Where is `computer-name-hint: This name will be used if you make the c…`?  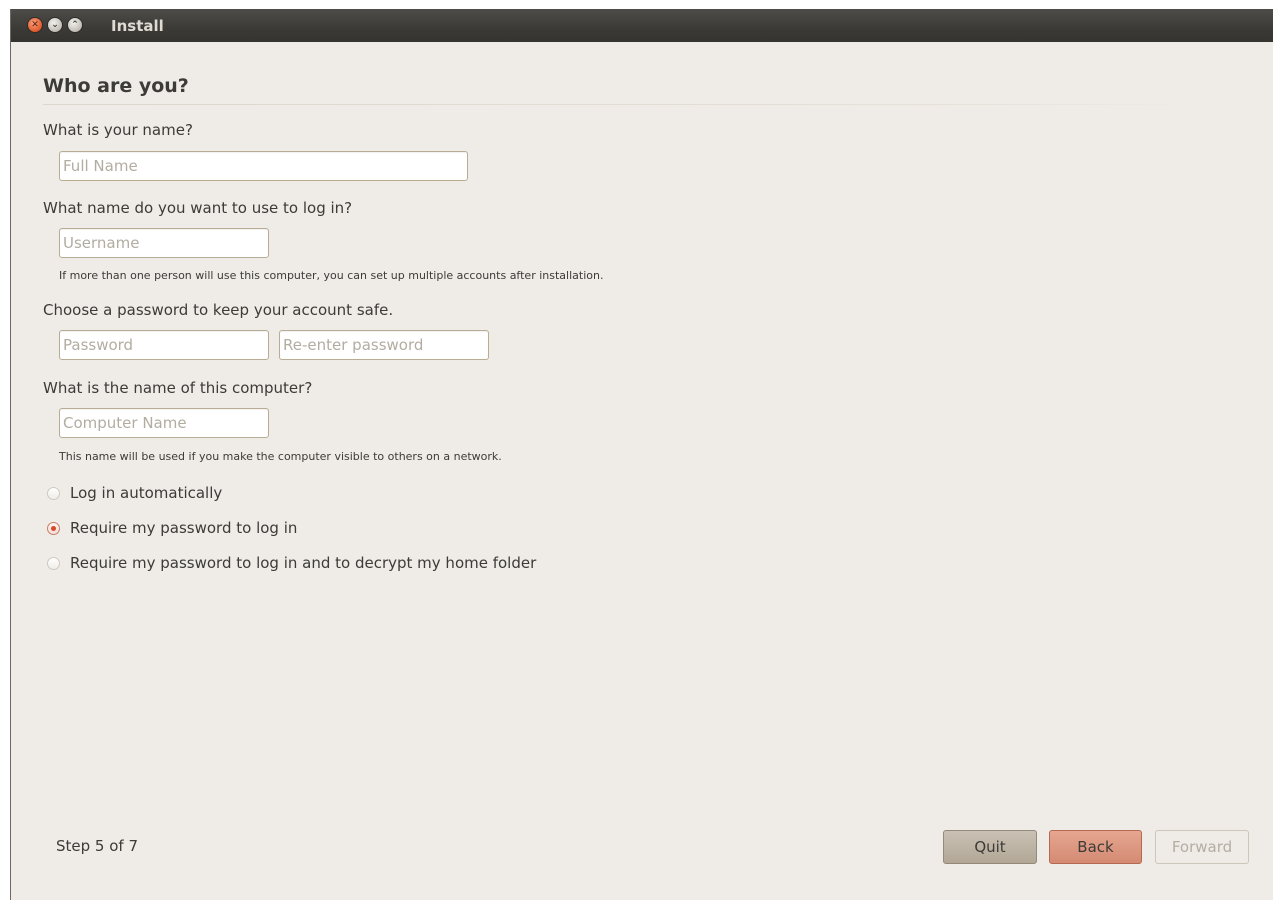
computer-name-hint: This name will be used if you make the c… is located at coordinates (280, 456).